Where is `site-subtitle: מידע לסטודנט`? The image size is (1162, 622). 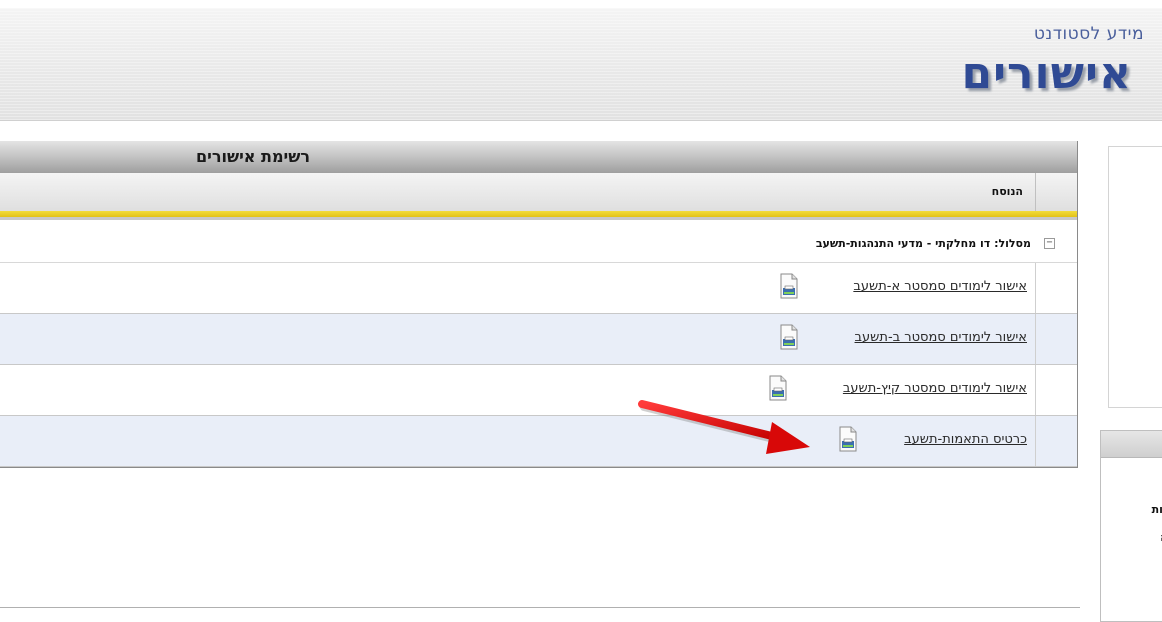 site-subtitle: מידע לסטודנט is located at coordinates (1088, 34).